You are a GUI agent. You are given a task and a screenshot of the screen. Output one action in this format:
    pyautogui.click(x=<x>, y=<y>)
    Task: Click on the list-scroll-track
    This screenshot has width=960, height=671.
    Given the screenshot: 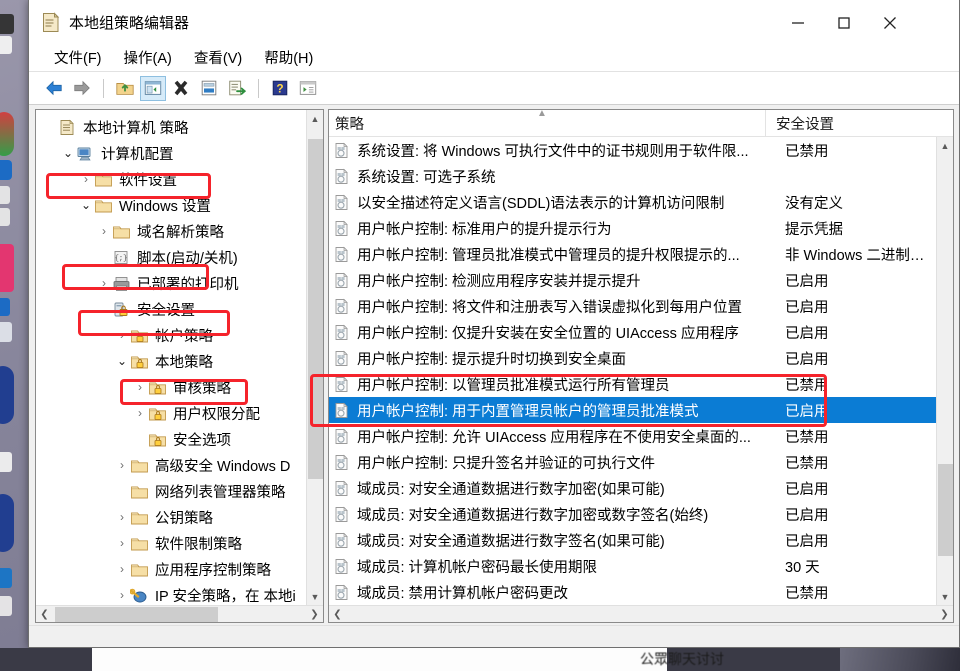 What is the action you would take?
    pyautogui.click(x=945, y=371)
    